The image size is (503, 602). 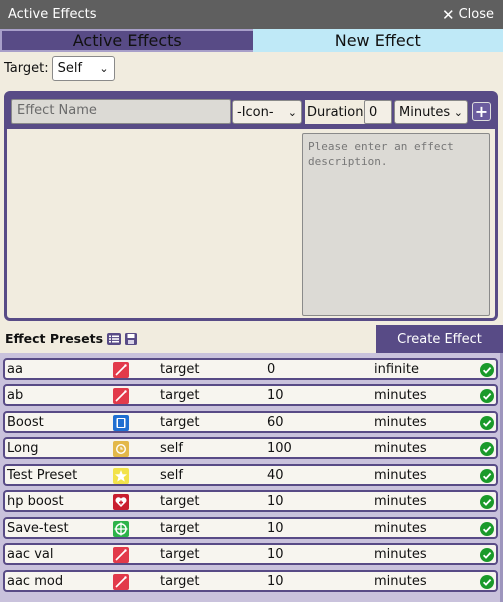 I want to click on icon-select: -Icon- ⌄, so click(x=267, y=112).